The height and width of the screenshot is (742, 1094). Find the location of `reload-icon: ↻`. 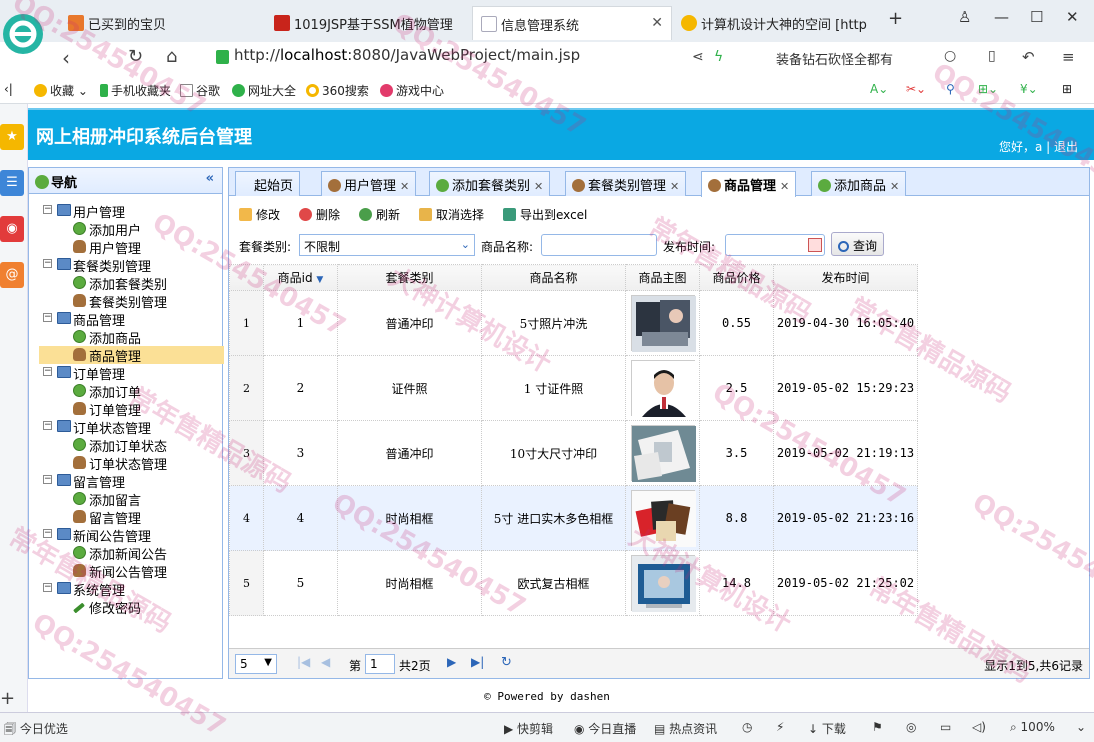

reload-icon: ↻ is located at coordinates (135, 56).